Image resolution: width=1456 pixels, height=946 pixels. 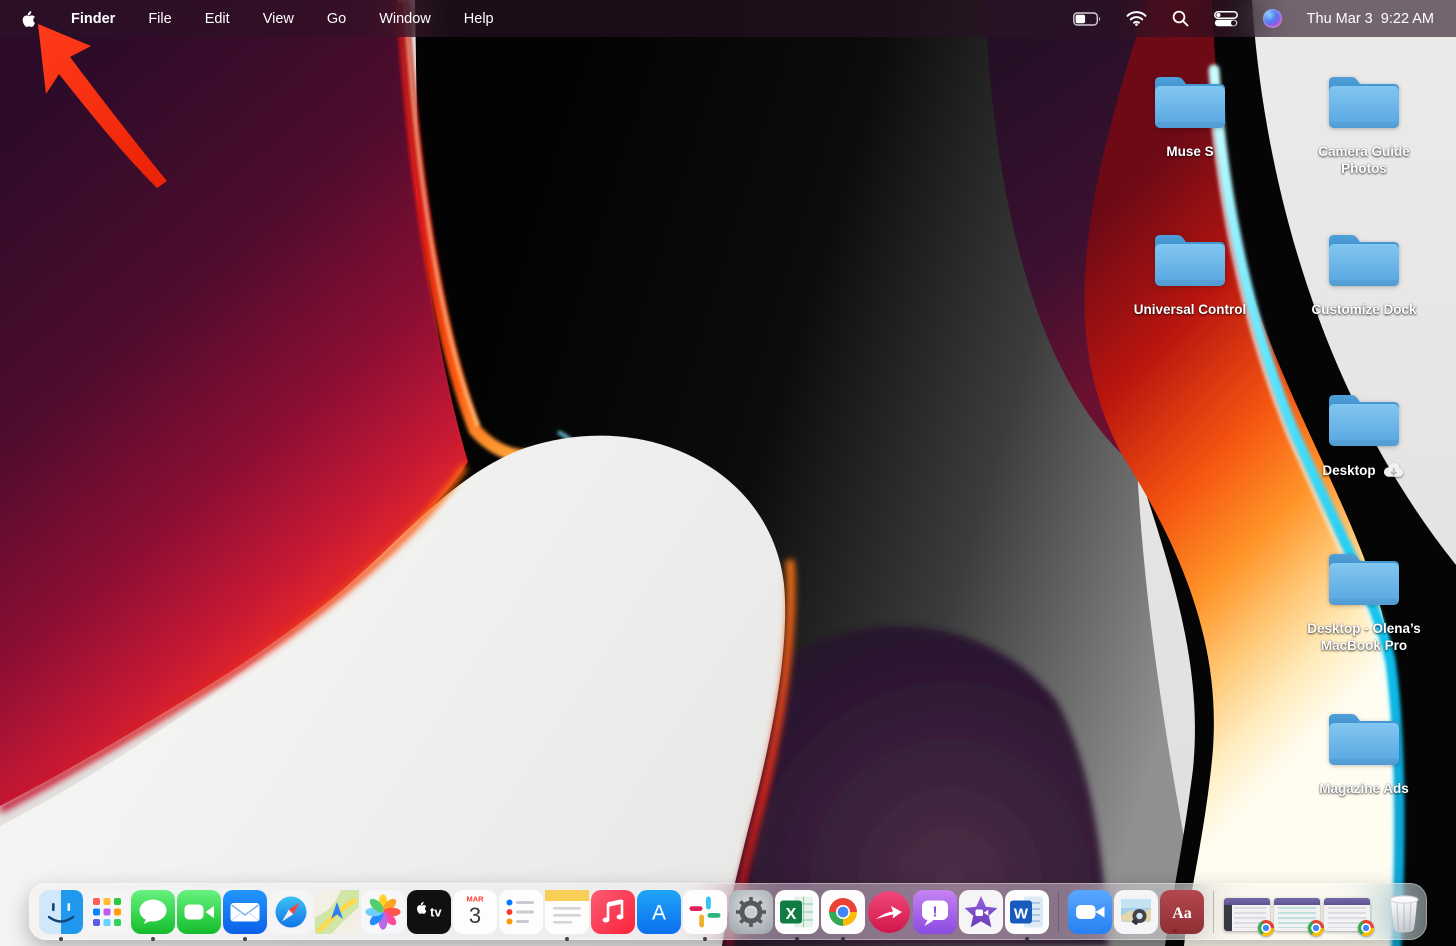 I want to click on dock: tv MAR 3 A X ! W Aa, so click(x=728, y=912).